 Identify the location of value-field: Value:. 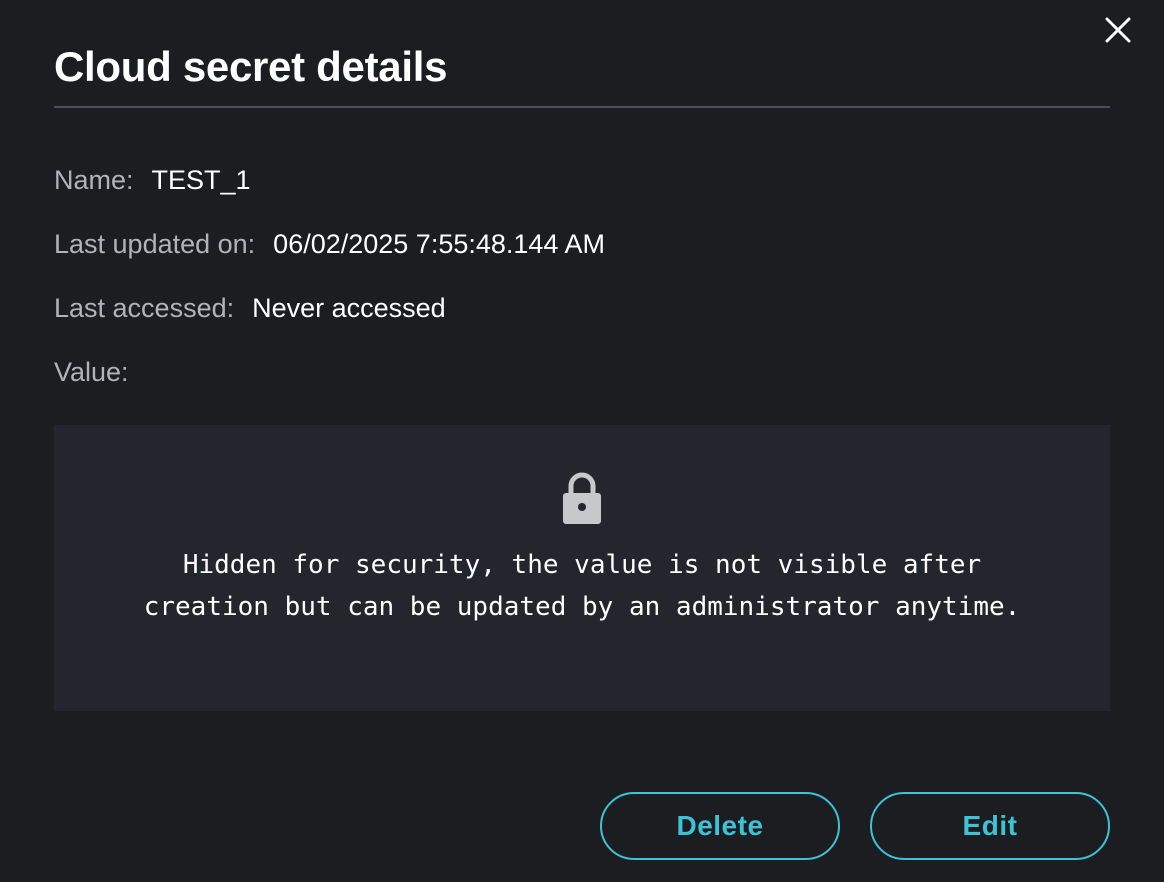
(100, 372).